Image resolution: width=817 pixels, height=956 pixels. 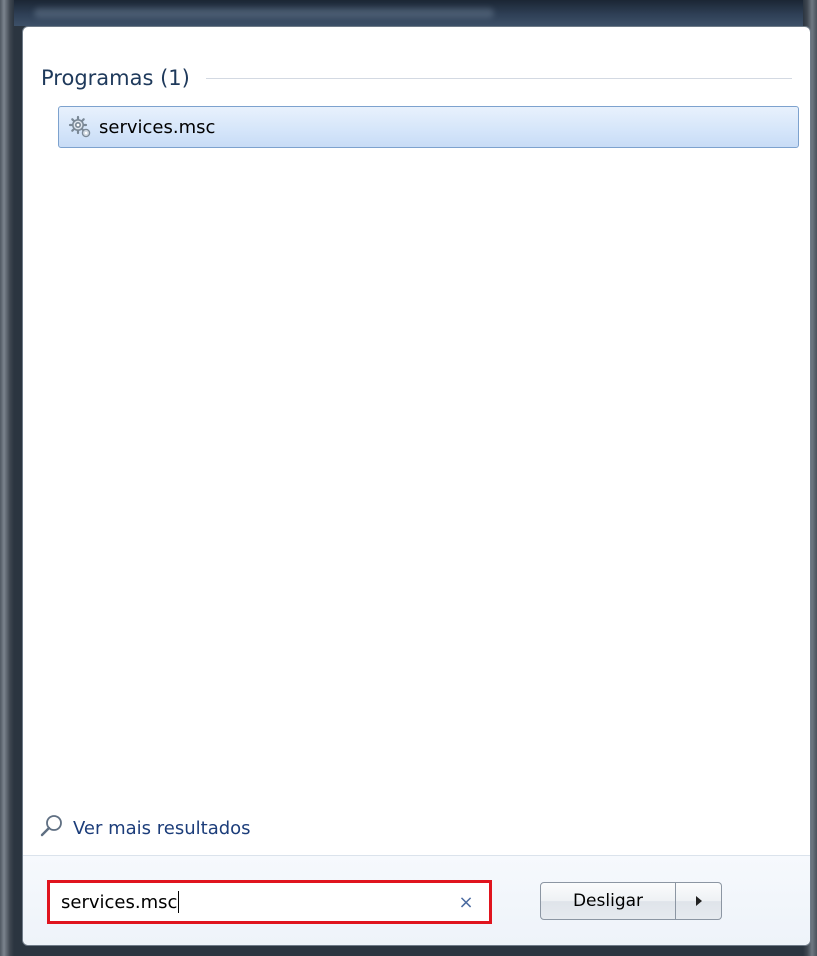 What do you see at coordinates (157, 127) in the screenshot?
I see `result-item-label: services.msc` at bounding box center [157, 127].